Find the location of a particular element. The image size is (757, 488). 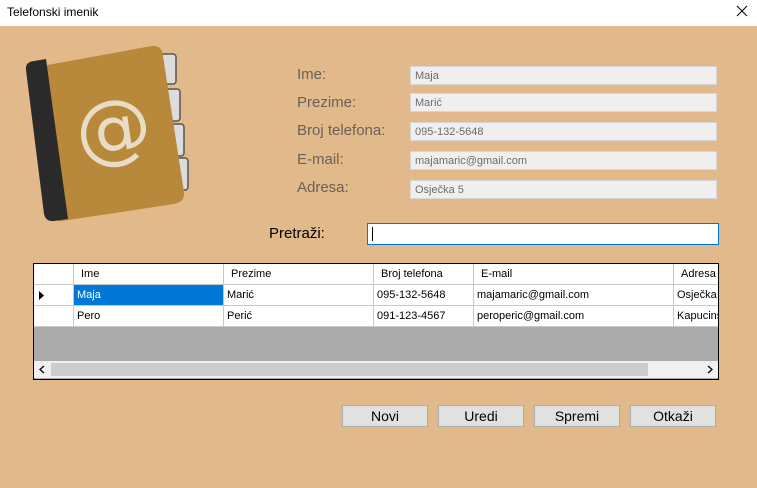

prezime-field: Marić is located at coordinates (563, 102).